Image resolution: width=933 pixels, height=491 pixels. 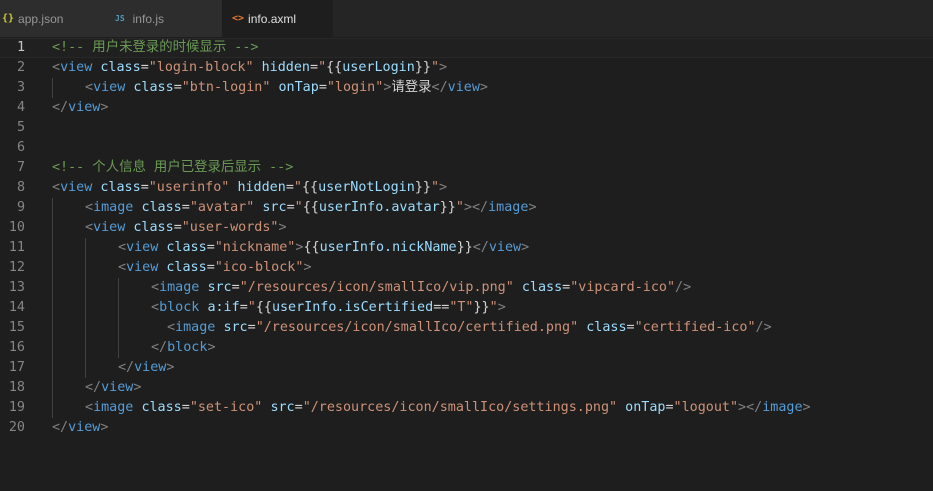 I want to click on code-line: 17 </view>, so click(x=466, y=368).